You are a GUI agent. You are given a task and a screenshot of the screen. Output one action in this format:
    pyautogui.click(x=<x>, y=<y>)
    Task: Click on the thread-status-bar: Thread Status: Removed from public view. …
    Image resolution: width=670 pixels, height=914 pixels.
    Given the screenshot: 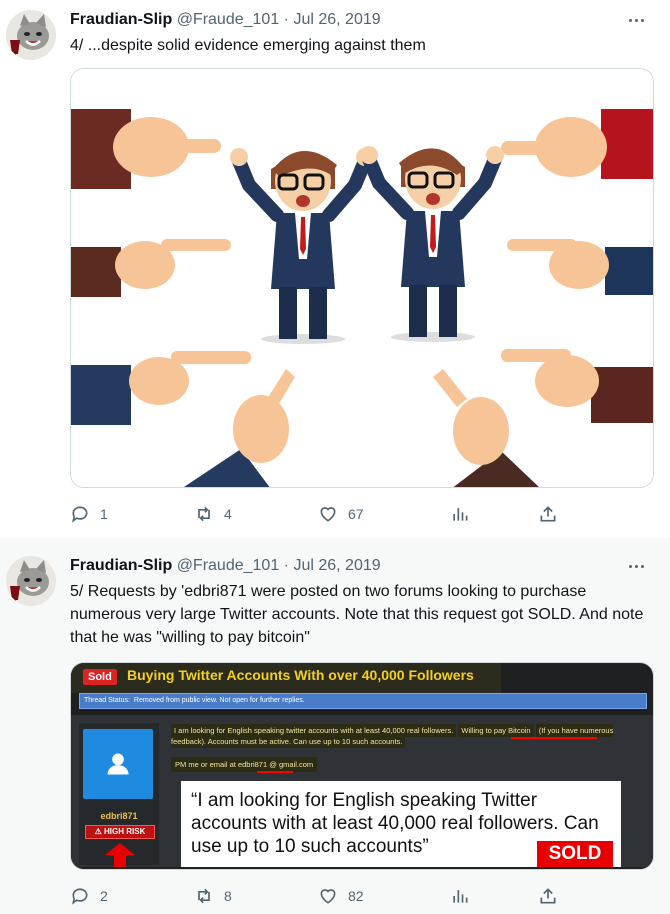 What is the action you would take?
    pyautogui.click(x=363, y=701)
    